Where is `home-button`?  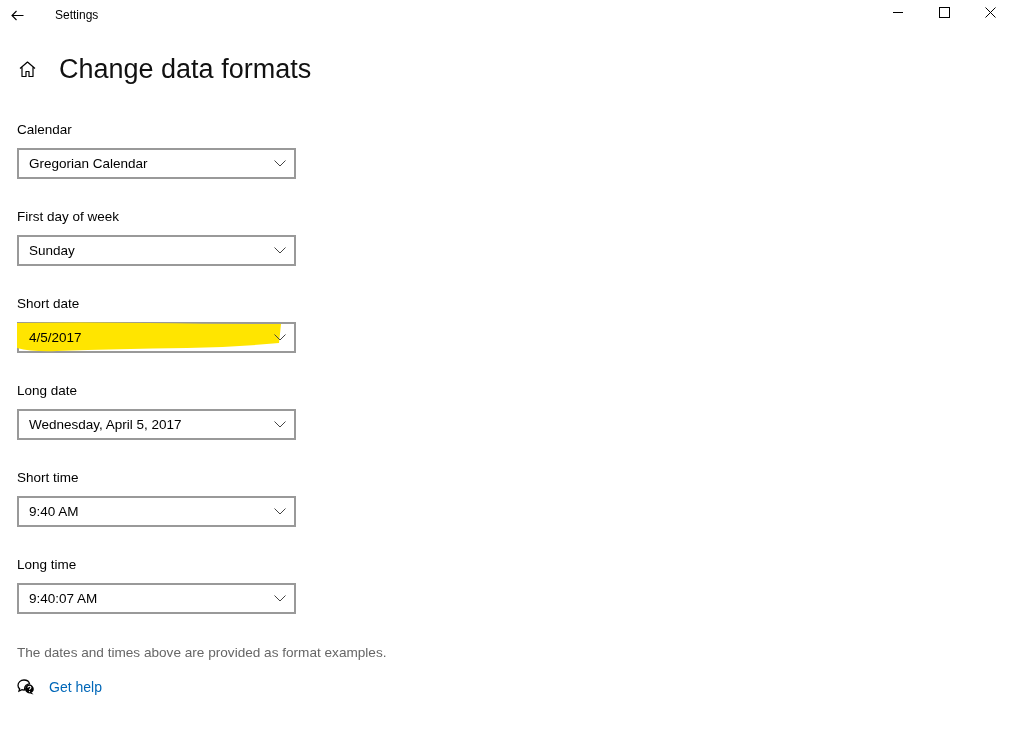 home-button is located at coordinates (27, 69).